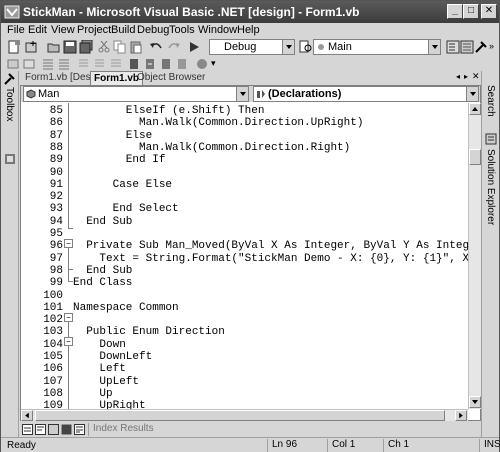 The height and width of the screenshot is (452, 500). What do you see at coordinates (182, 64) in the screenshot?
I see `bookmark-clear-icon` at bounding box center [182, 64].